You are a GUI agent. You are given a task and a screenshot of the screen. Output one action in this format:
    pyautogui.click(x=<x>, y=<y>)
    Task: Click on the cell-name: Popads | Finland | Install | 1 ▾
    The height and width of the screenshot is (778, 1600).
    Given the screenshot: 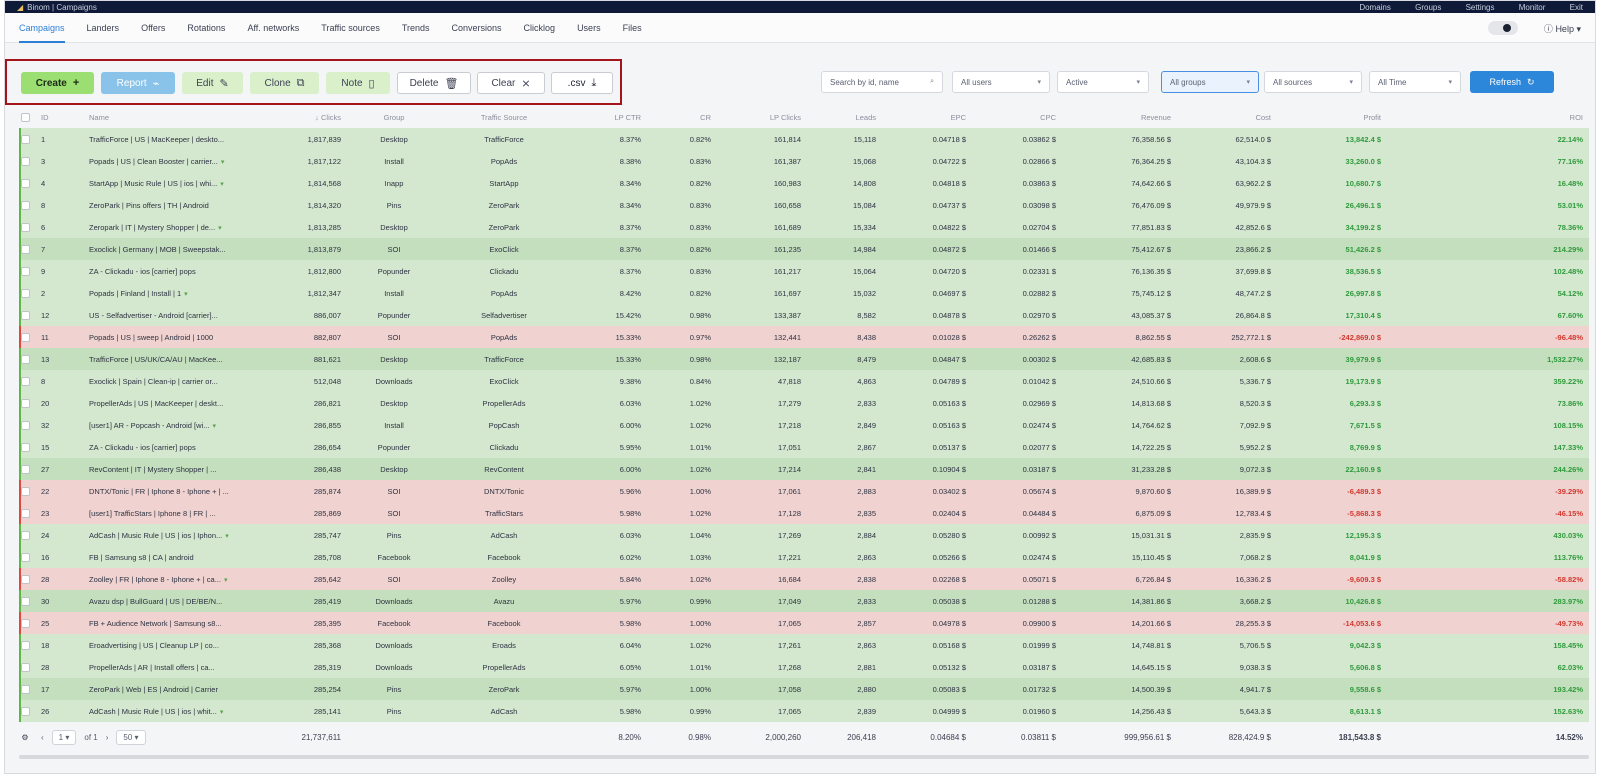 What is the action you would take?
    pyautogui.click(x=176, y=293)
    